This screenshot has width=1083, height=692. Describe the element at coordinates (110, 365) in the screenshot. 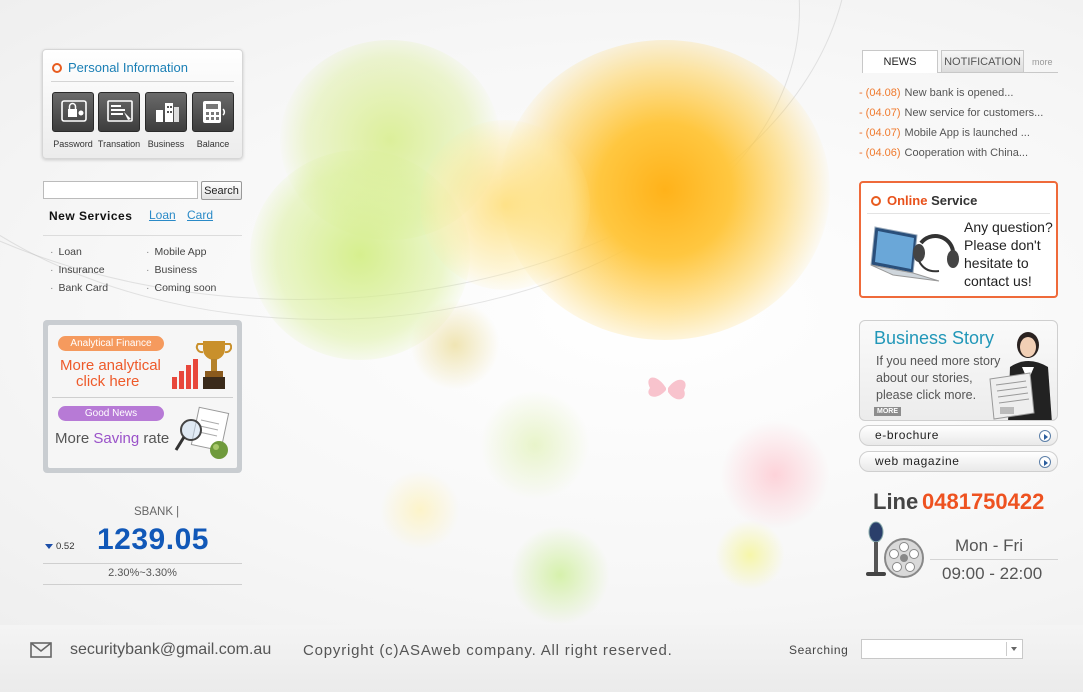

I see `analytical-line1: More analytical` at that location.